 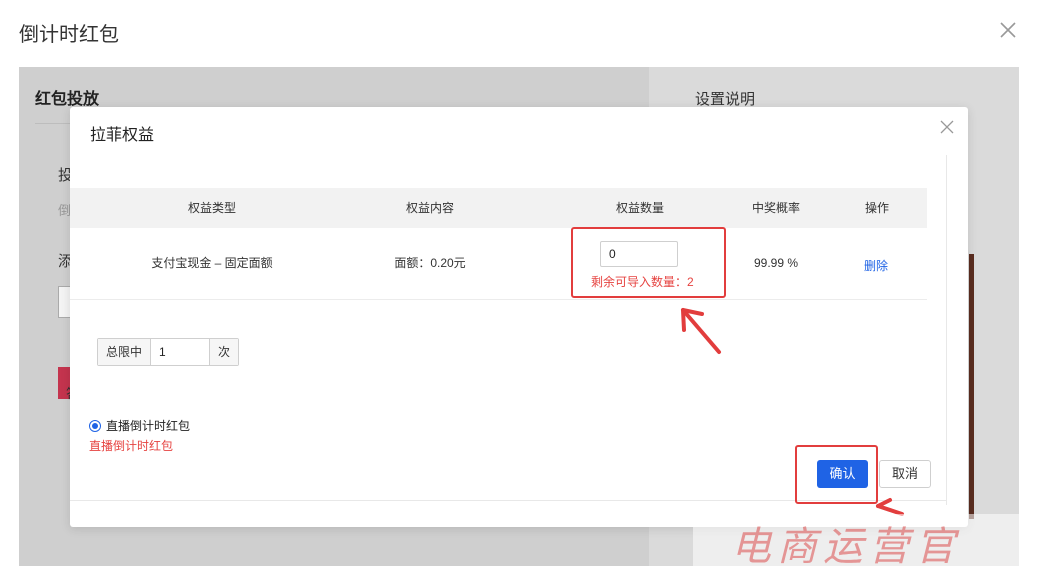 What do you see at coordinates (856, 547) in the screenshot?
I see `watermark: 电商运营官` at bounding box center [856, 547].